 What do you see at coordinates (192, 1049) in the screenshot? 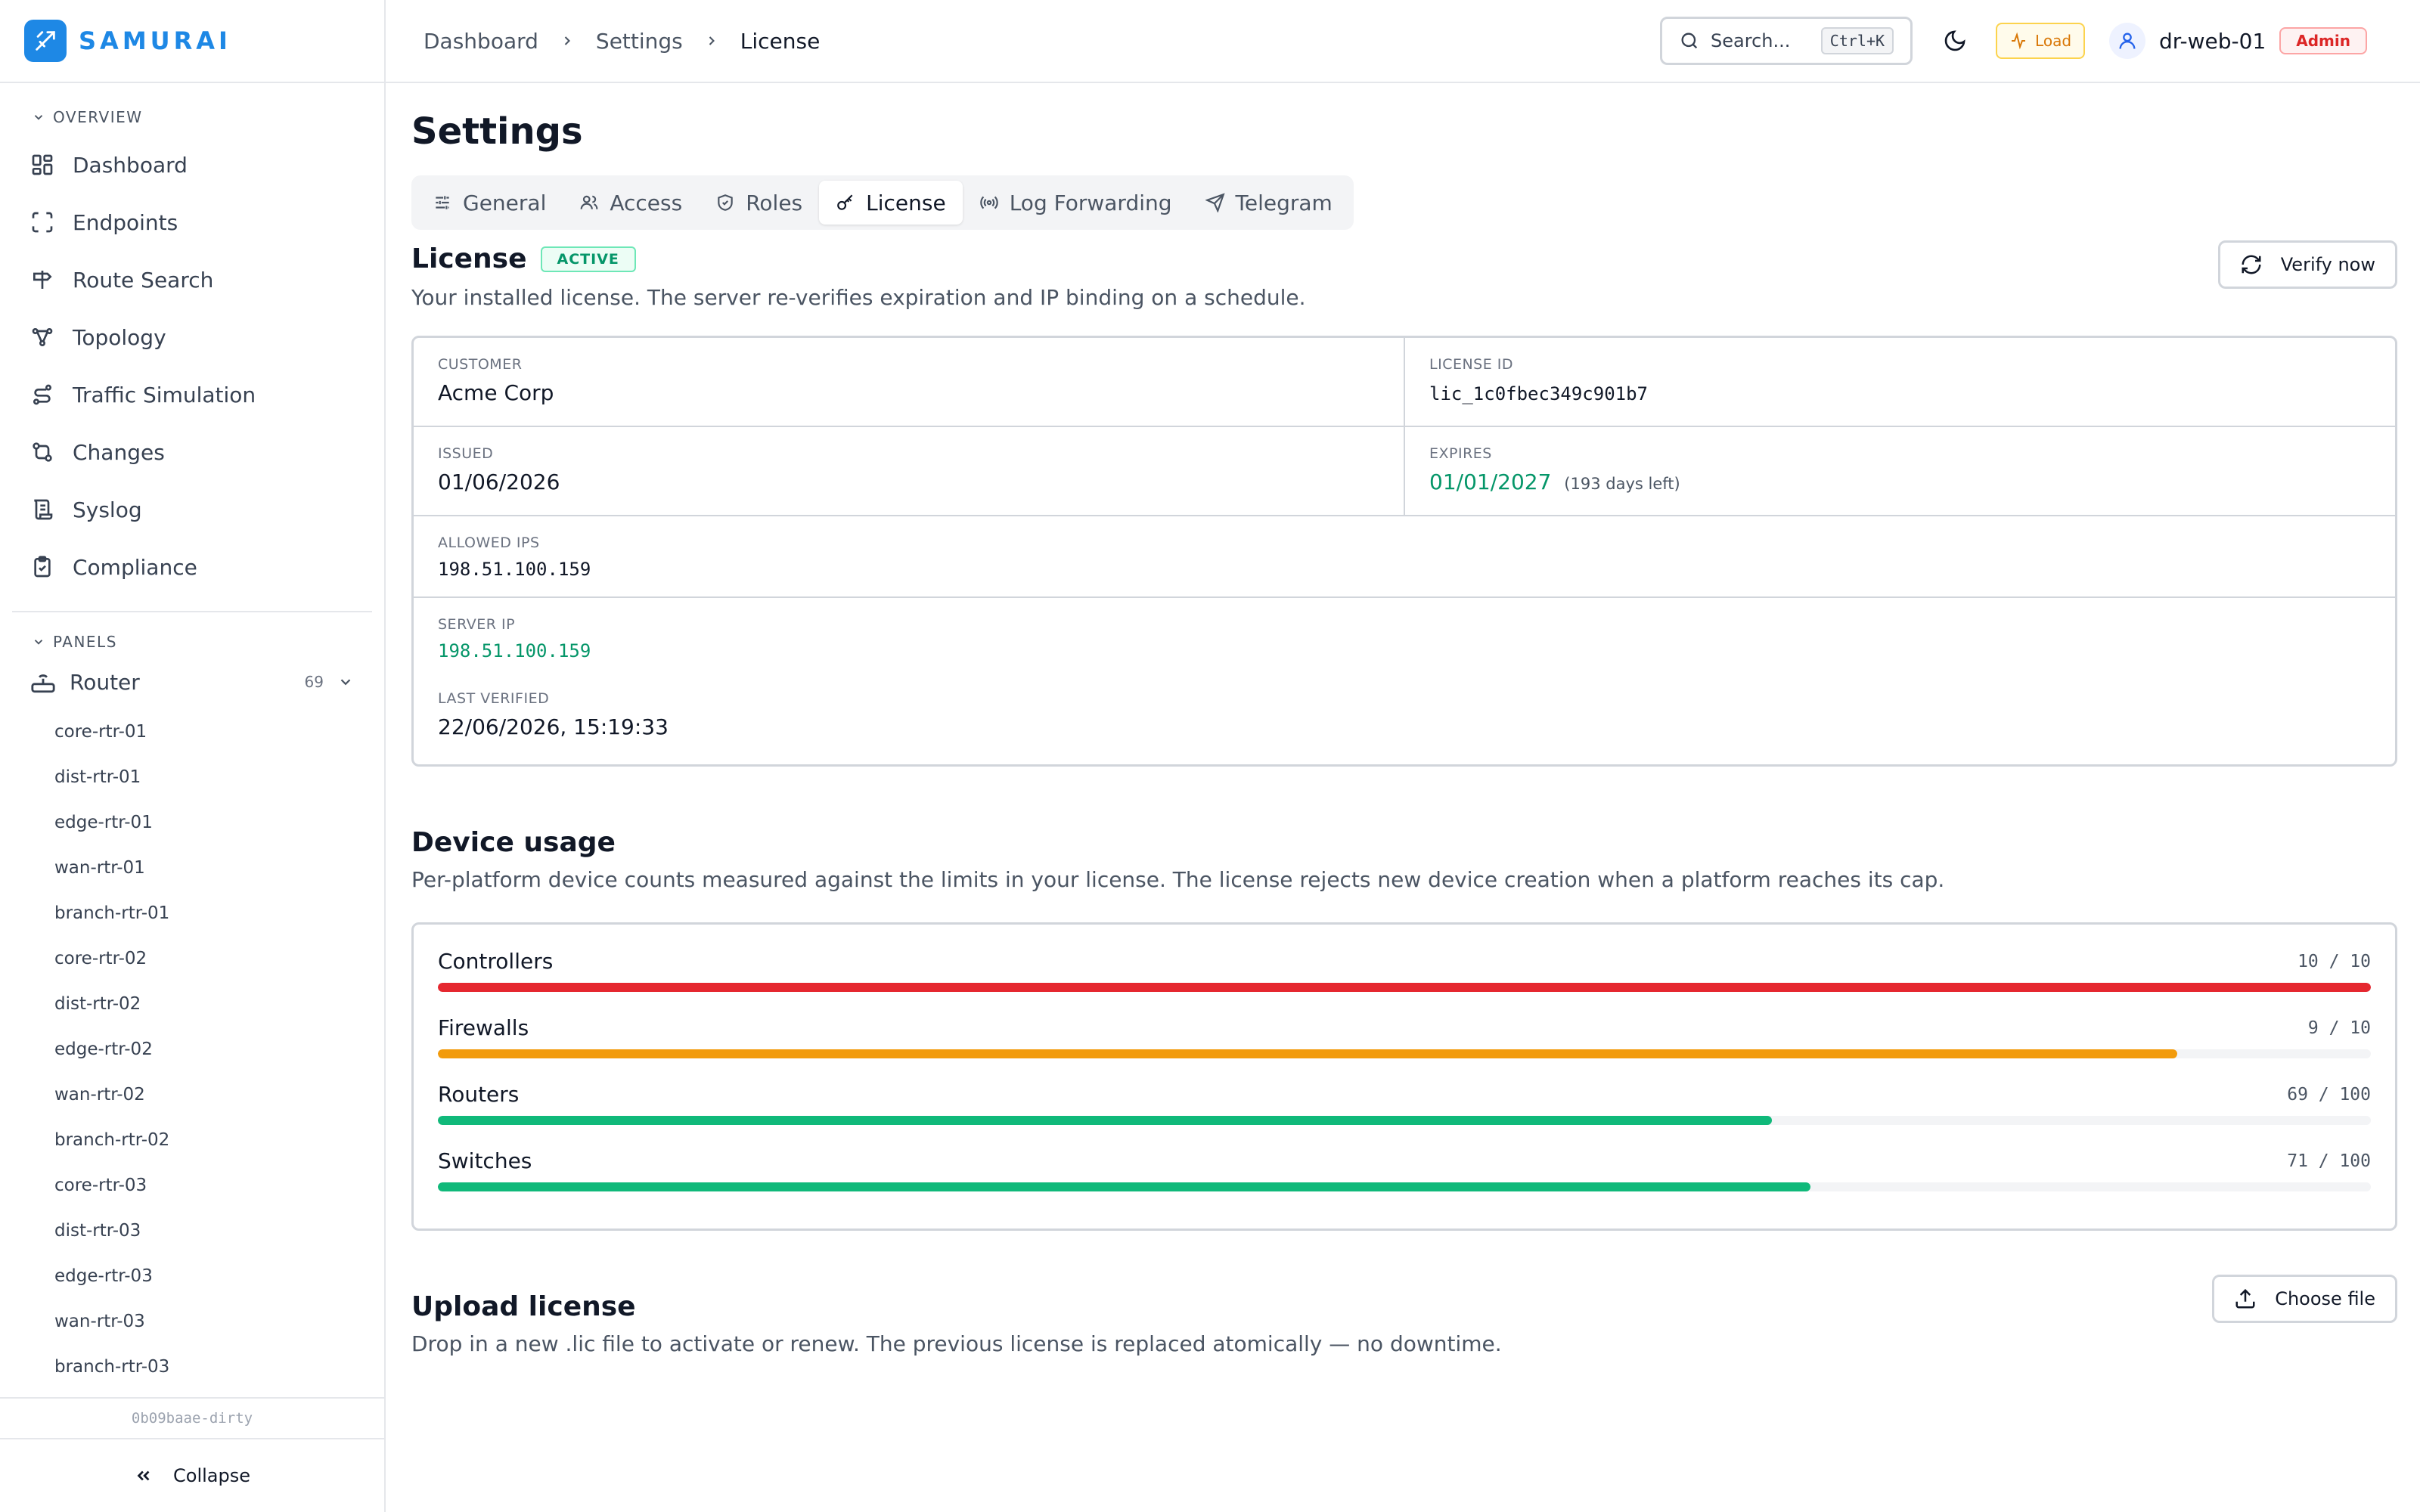
I see `router-item: edge-rtr-02` at bounding box center [192, 1049].